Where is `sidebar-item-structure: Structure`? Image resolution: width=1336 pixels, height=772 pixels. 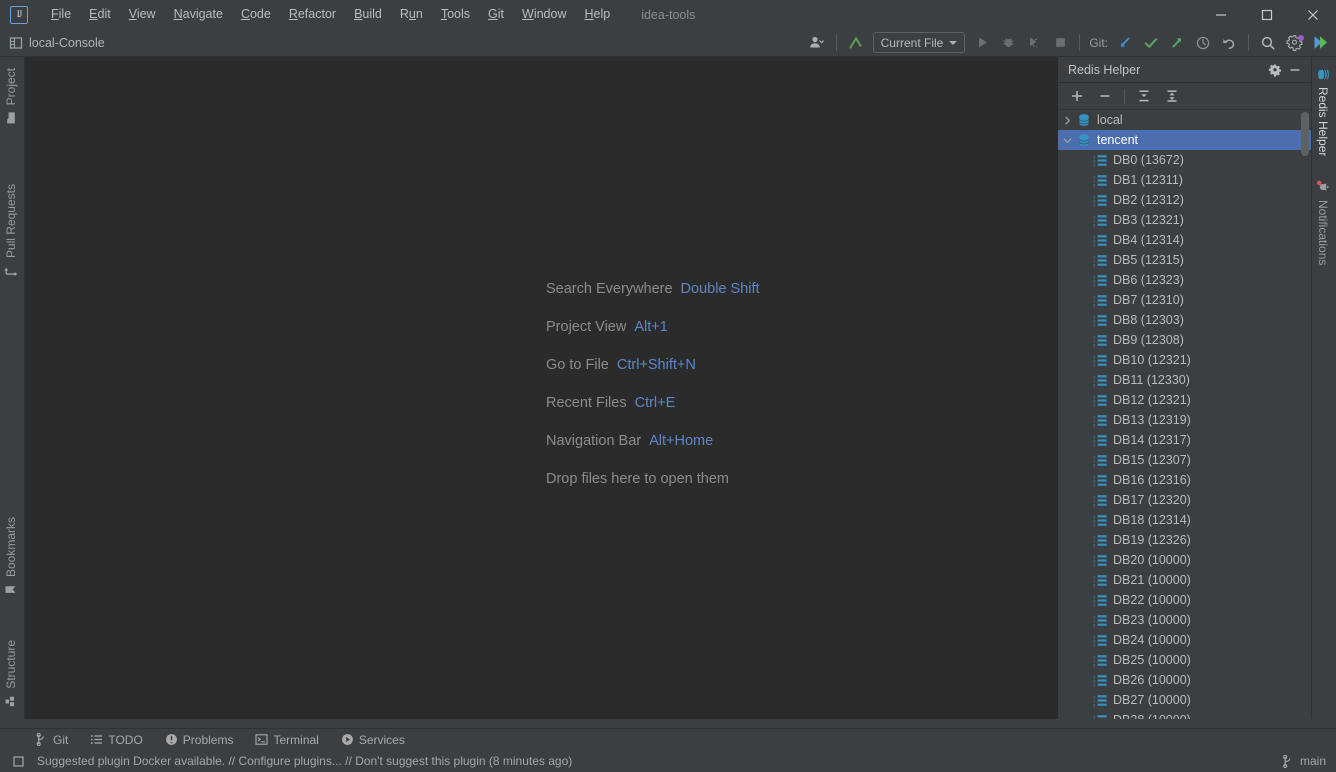 sidebar-item-structure: Structure is located at coordinates (11, 674).